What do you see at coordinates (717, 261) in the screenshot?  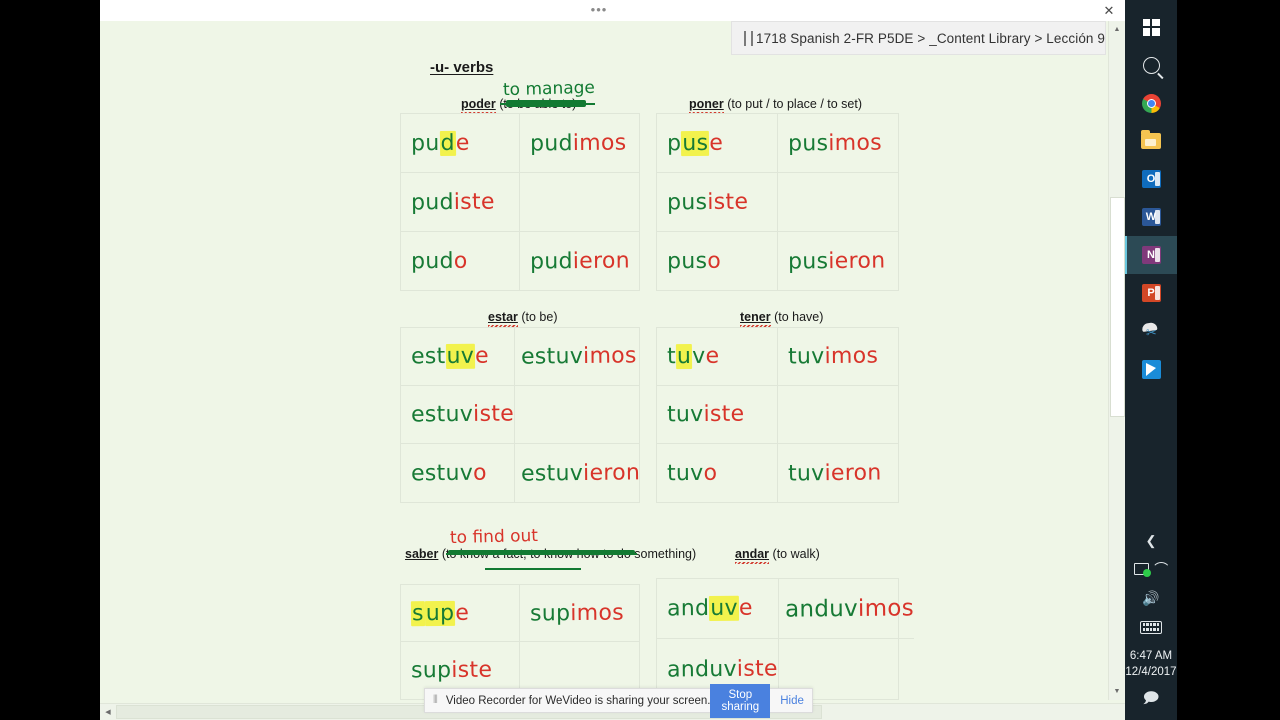 I see `table-cell: puso` at bounding box center [717, 261].